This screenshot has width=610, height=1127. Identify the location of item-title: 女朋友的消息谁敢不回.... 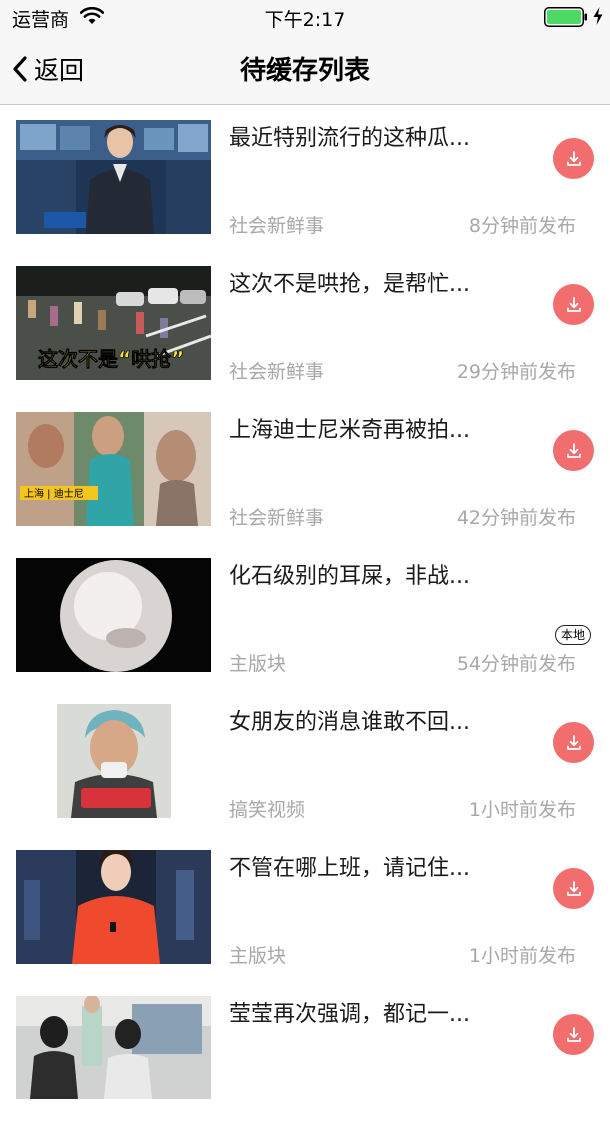
(349, 722).